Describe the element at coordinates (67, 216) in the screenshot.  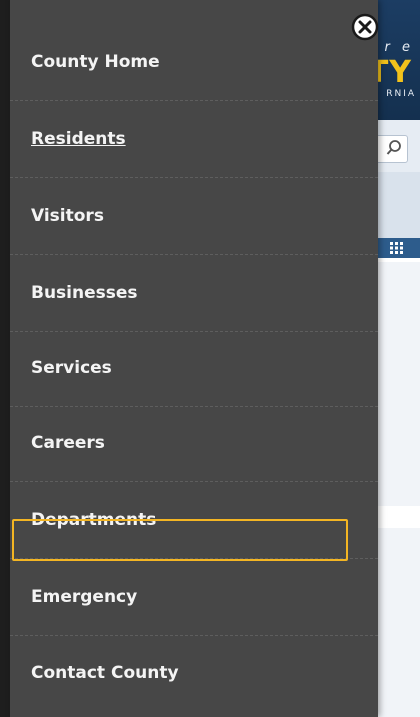
I see `menu-item-label: Visitors` at that location.